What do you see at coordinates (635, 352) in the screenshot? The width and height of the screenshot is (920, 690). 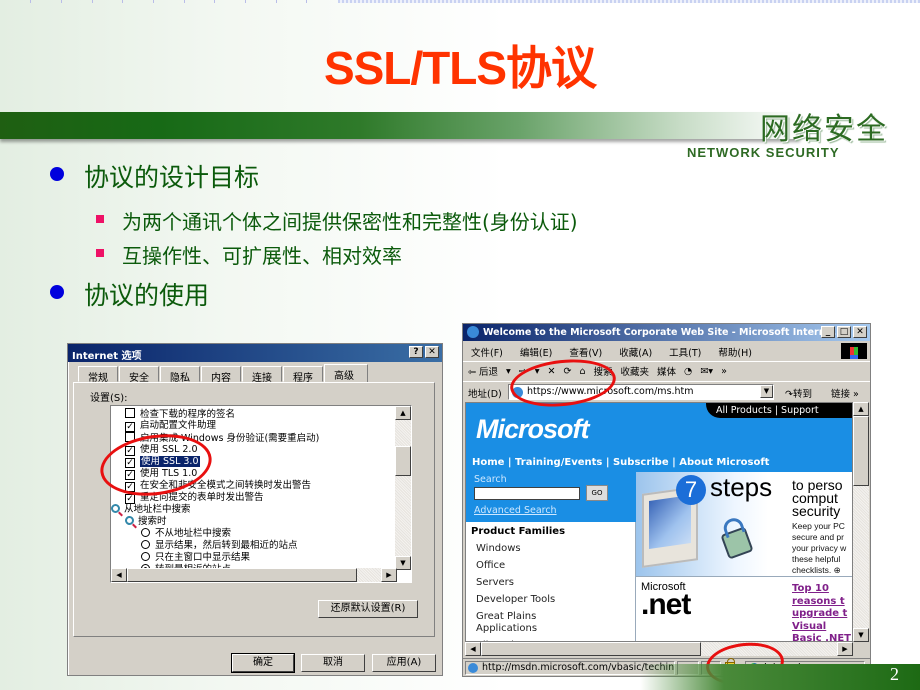 I see `menu-favorites: 收藏(A)` at bounding box center [635, 352].